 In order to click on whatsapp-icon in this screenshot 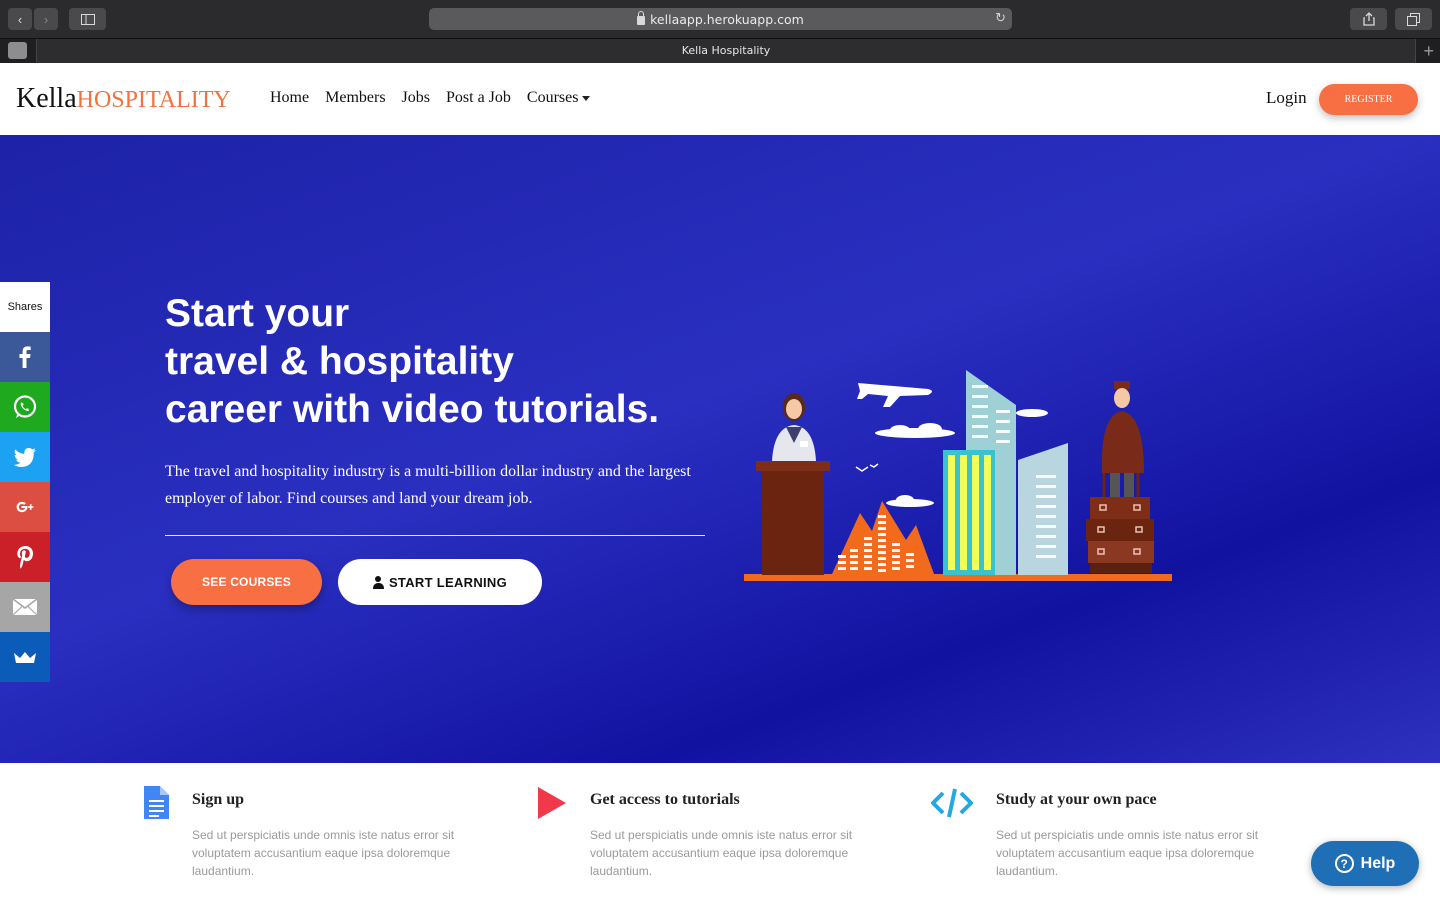, I will do `click(25, 406)`.